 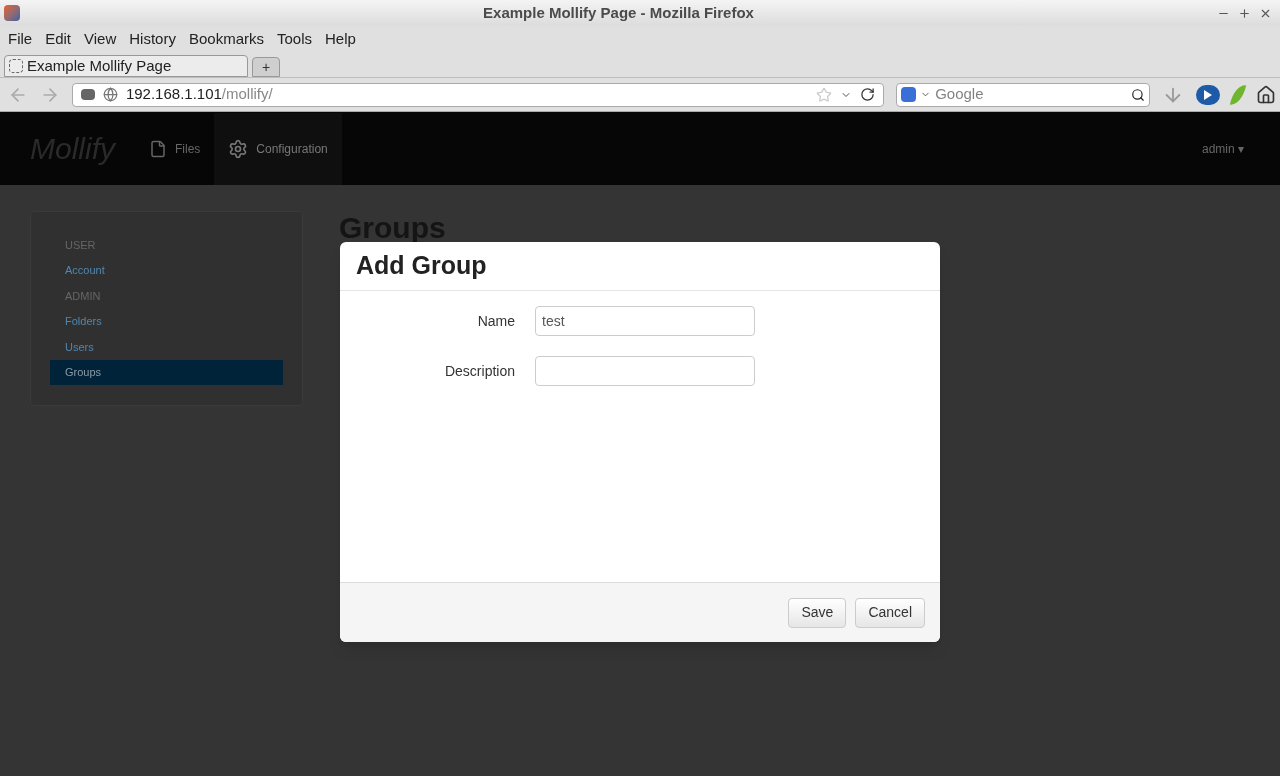 I want to click on search-field: Google, so click(x=1031, y=94).